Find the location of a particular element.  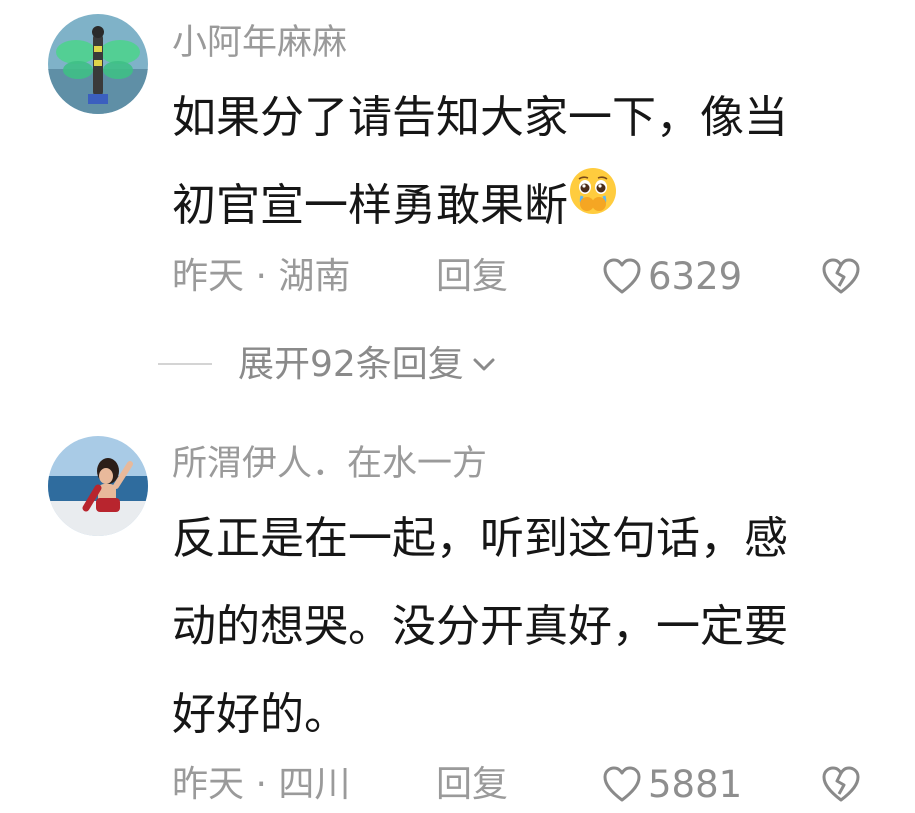

comment-text-line: 动的想哭。没分开真好，一定要 is located at coordinates (480, 626).